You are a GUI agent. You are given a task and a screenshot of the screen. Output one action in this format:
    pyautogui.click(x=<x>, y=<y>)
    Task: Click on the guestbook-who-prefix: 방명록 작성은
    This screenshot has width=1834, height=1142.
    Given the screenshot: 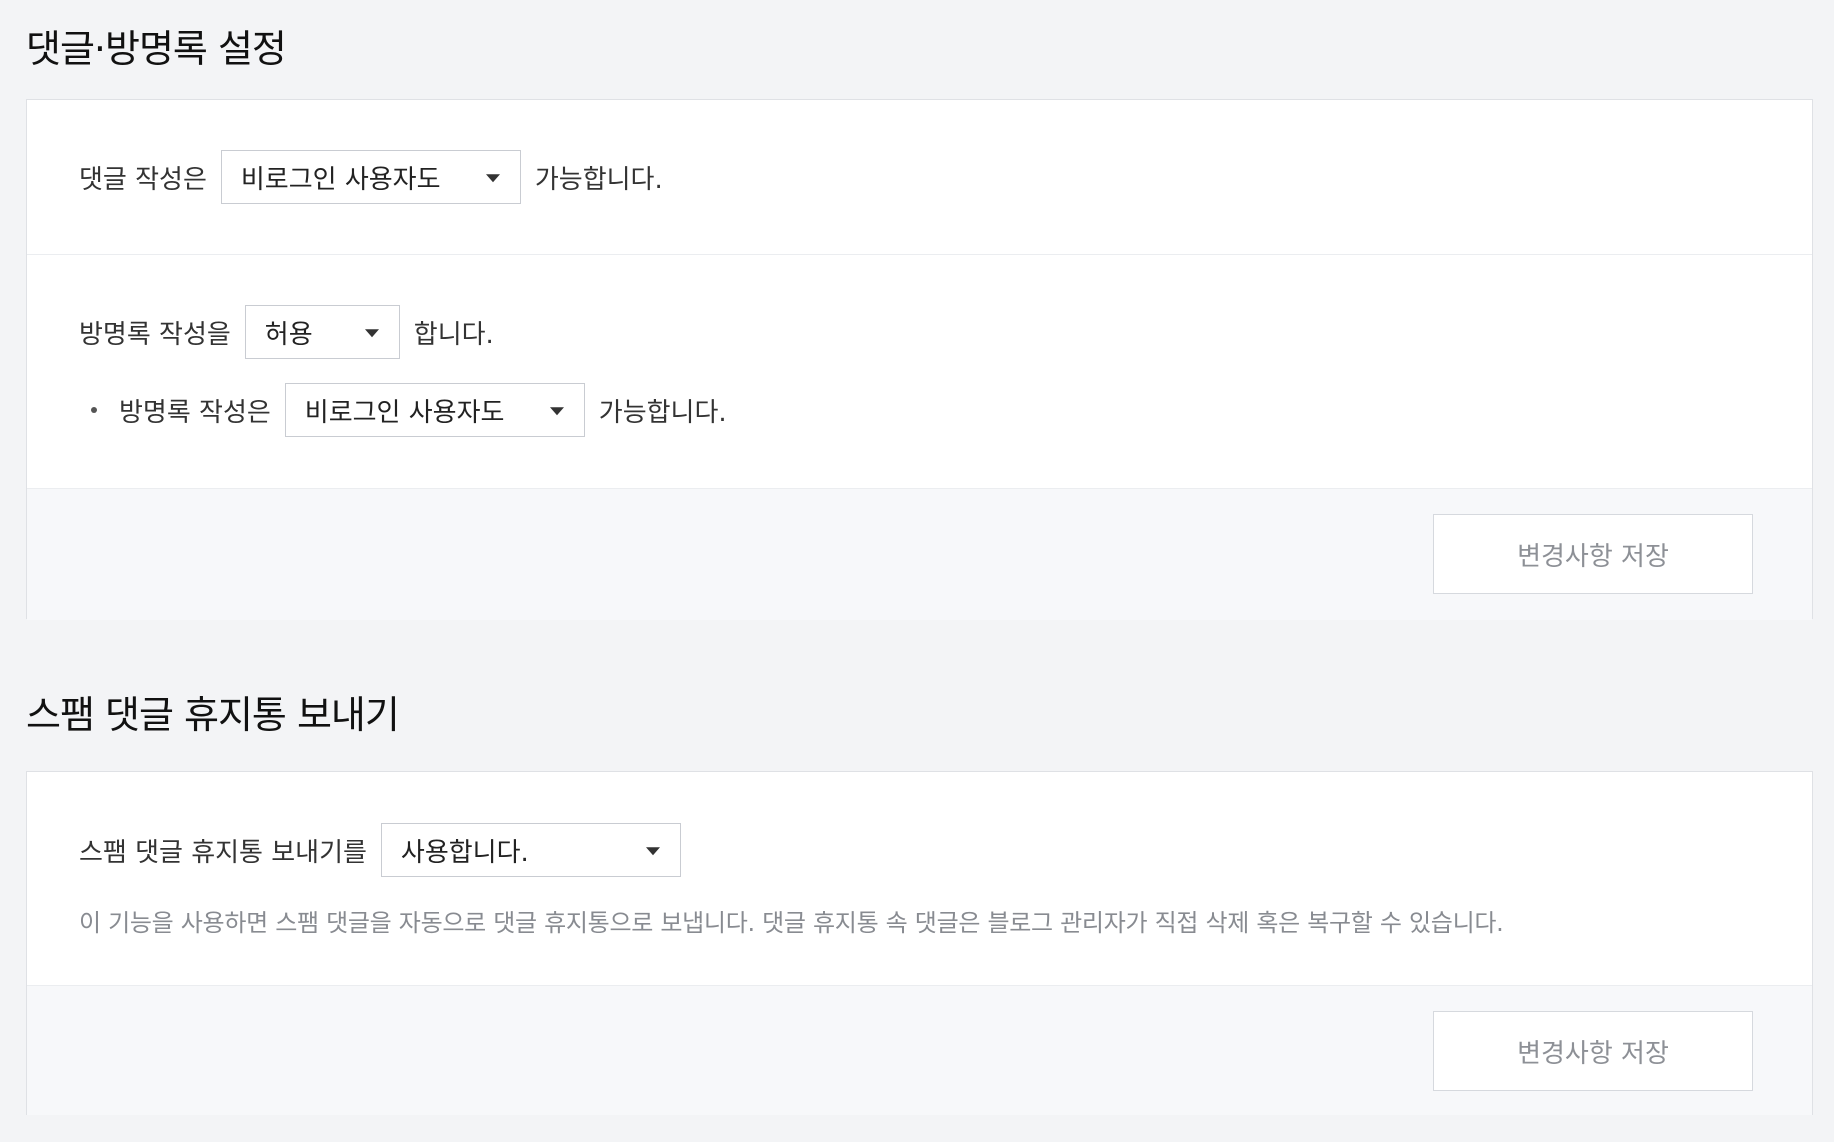 What is the action you would take?
    pyautogui.click(x=195, y=412)
    